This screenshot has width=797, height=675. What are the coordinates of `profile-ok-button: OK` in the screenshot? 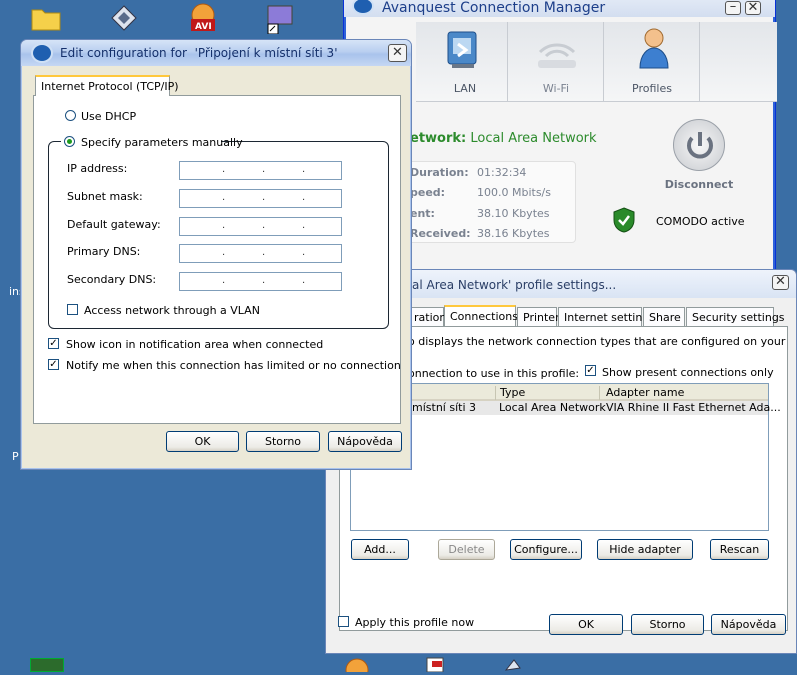 It's located at (586, 624).